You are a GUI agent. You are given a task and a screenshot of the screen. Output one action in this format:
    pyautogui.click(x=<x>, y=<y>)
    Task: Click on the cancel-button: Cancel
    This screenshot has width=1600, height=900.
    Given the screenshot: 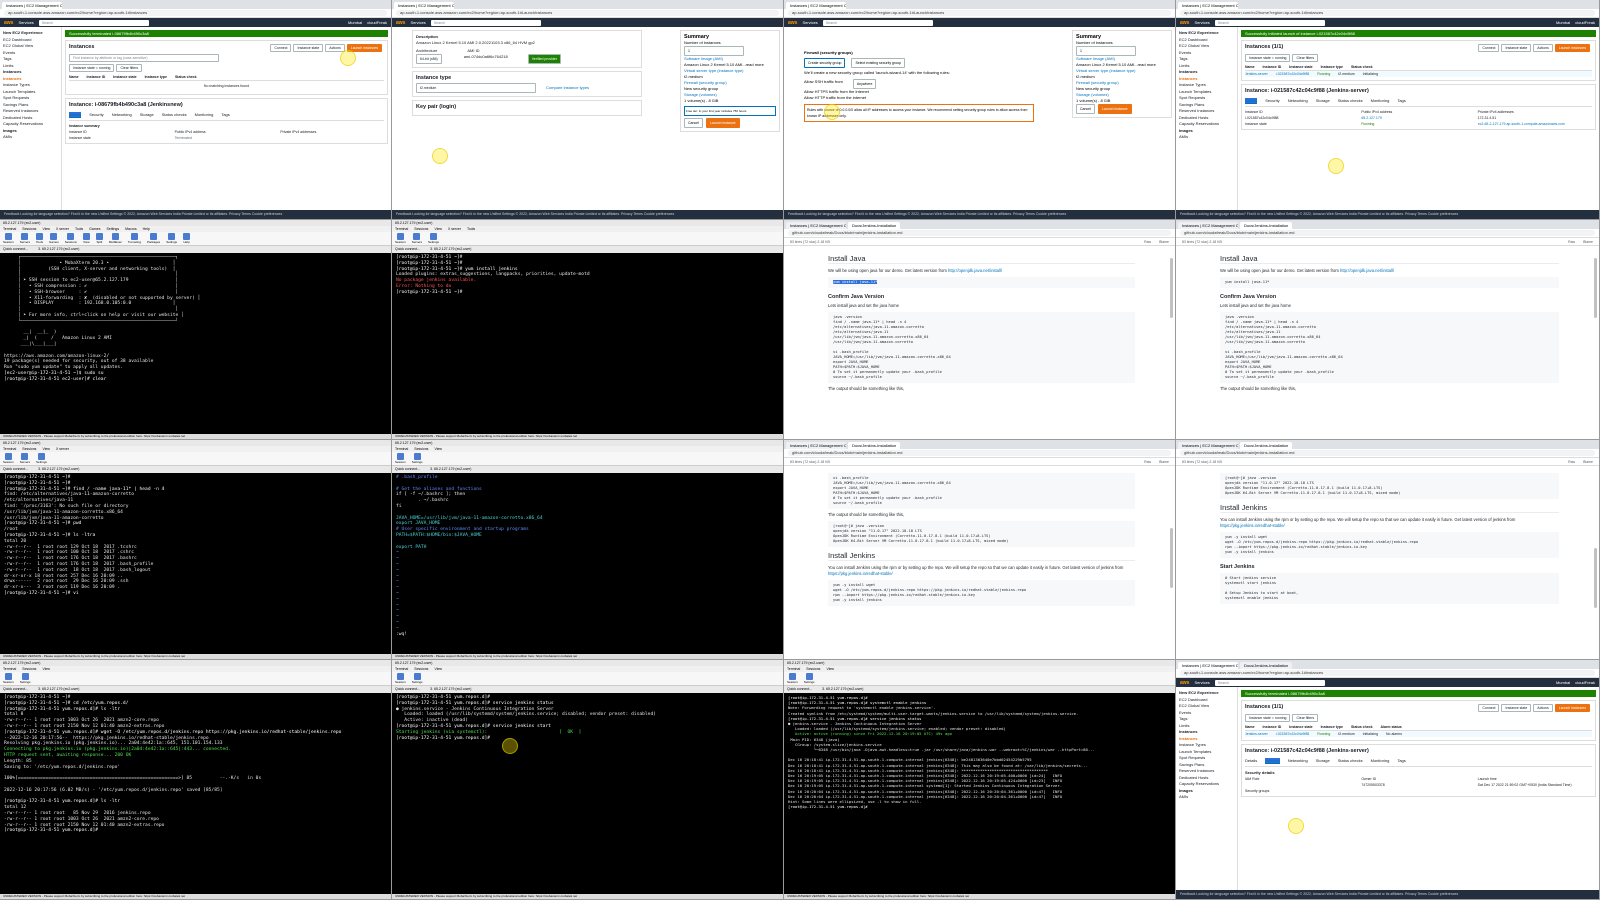 What is the action you would take?
    pyautogui.click(x=1085, y=109)
    